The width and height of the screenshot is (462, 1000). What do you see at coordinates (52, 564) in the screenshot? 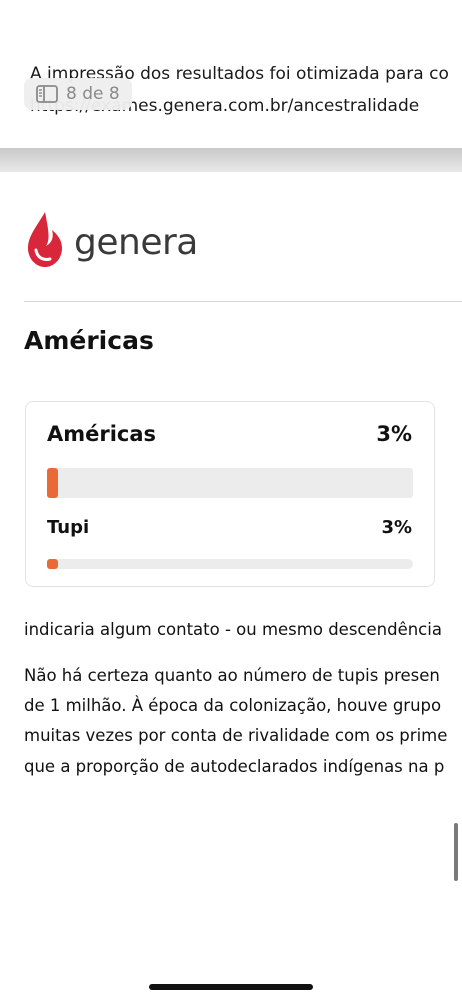
I see `subregion-progress-fill` at bounding box center [52, 564].